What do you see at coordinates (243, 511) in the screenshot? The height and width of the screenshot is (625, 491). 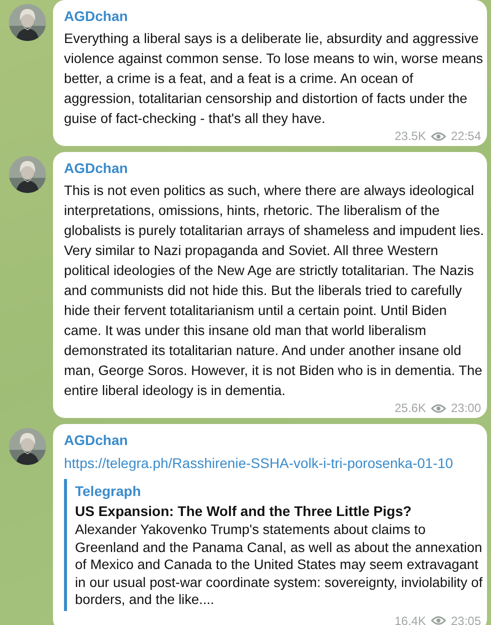 I see `preview-title: US Expansion: The Wolf and the Three Little Pigs?` at bounding box center [243, 511].